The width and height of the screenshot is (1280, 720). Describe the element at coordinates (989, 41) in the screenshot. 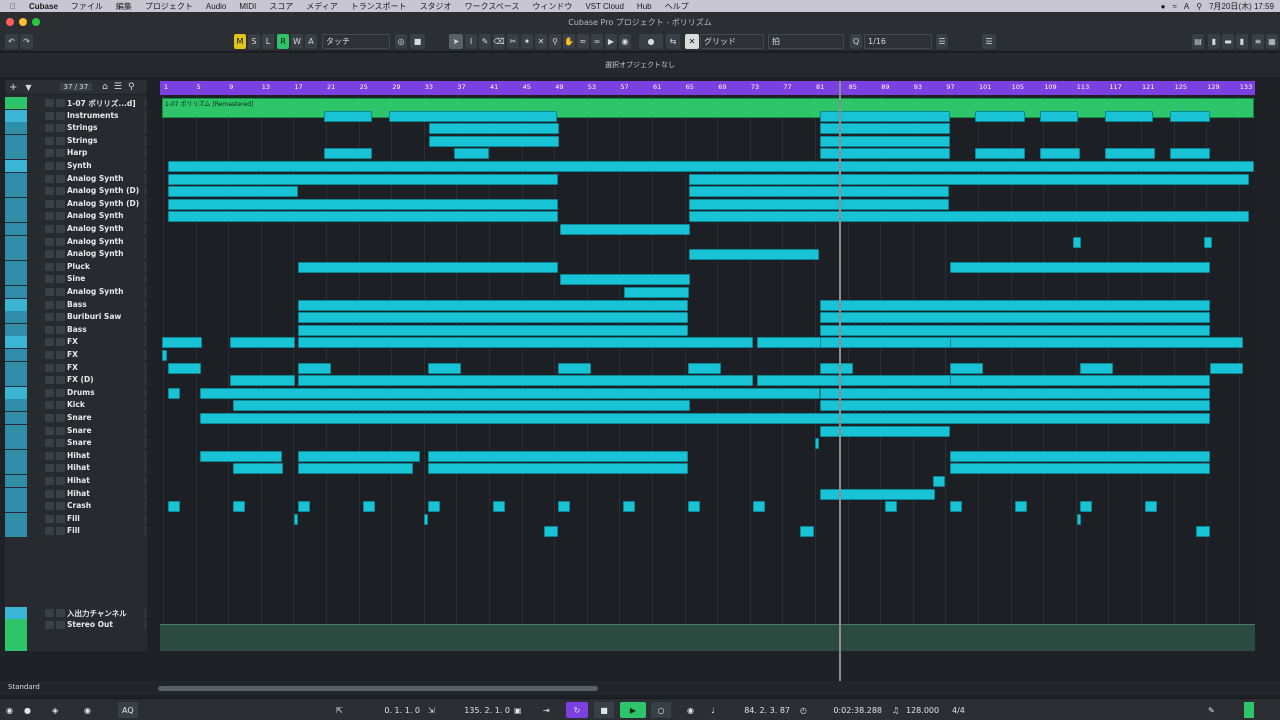

I see `settings-icon: ☰` at that location.